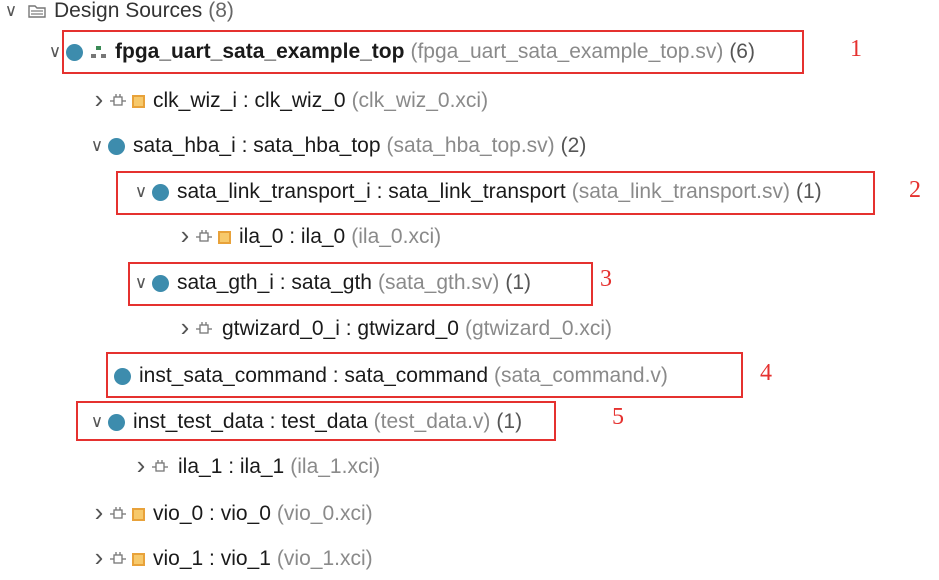  Describe the element at coordinates (766, 373) in the screenshot. I see `annotation-number-4: 4` at that location.